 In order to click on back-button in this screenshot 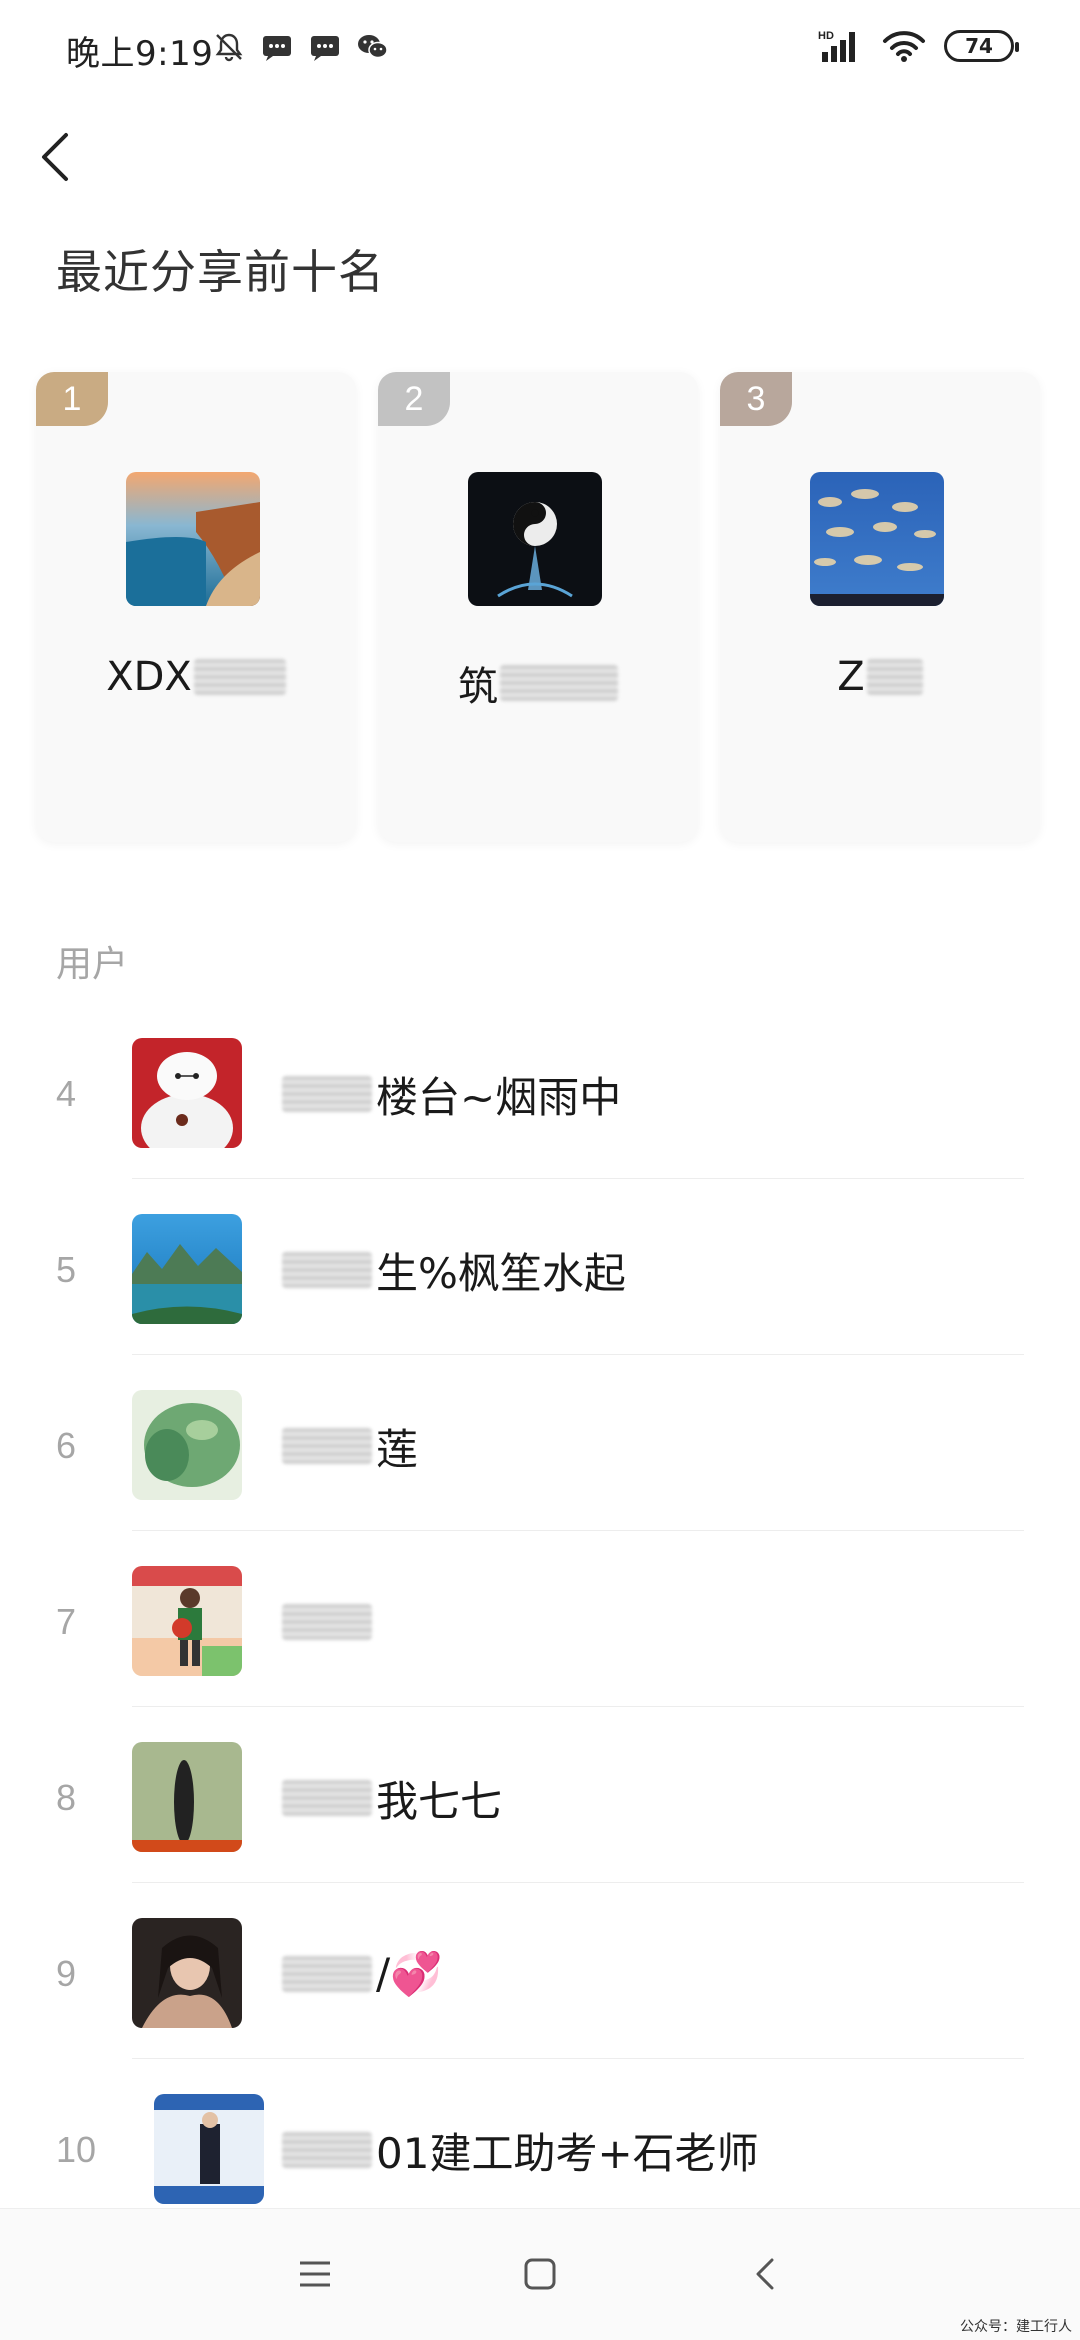, I will do `click(55, 157)`.